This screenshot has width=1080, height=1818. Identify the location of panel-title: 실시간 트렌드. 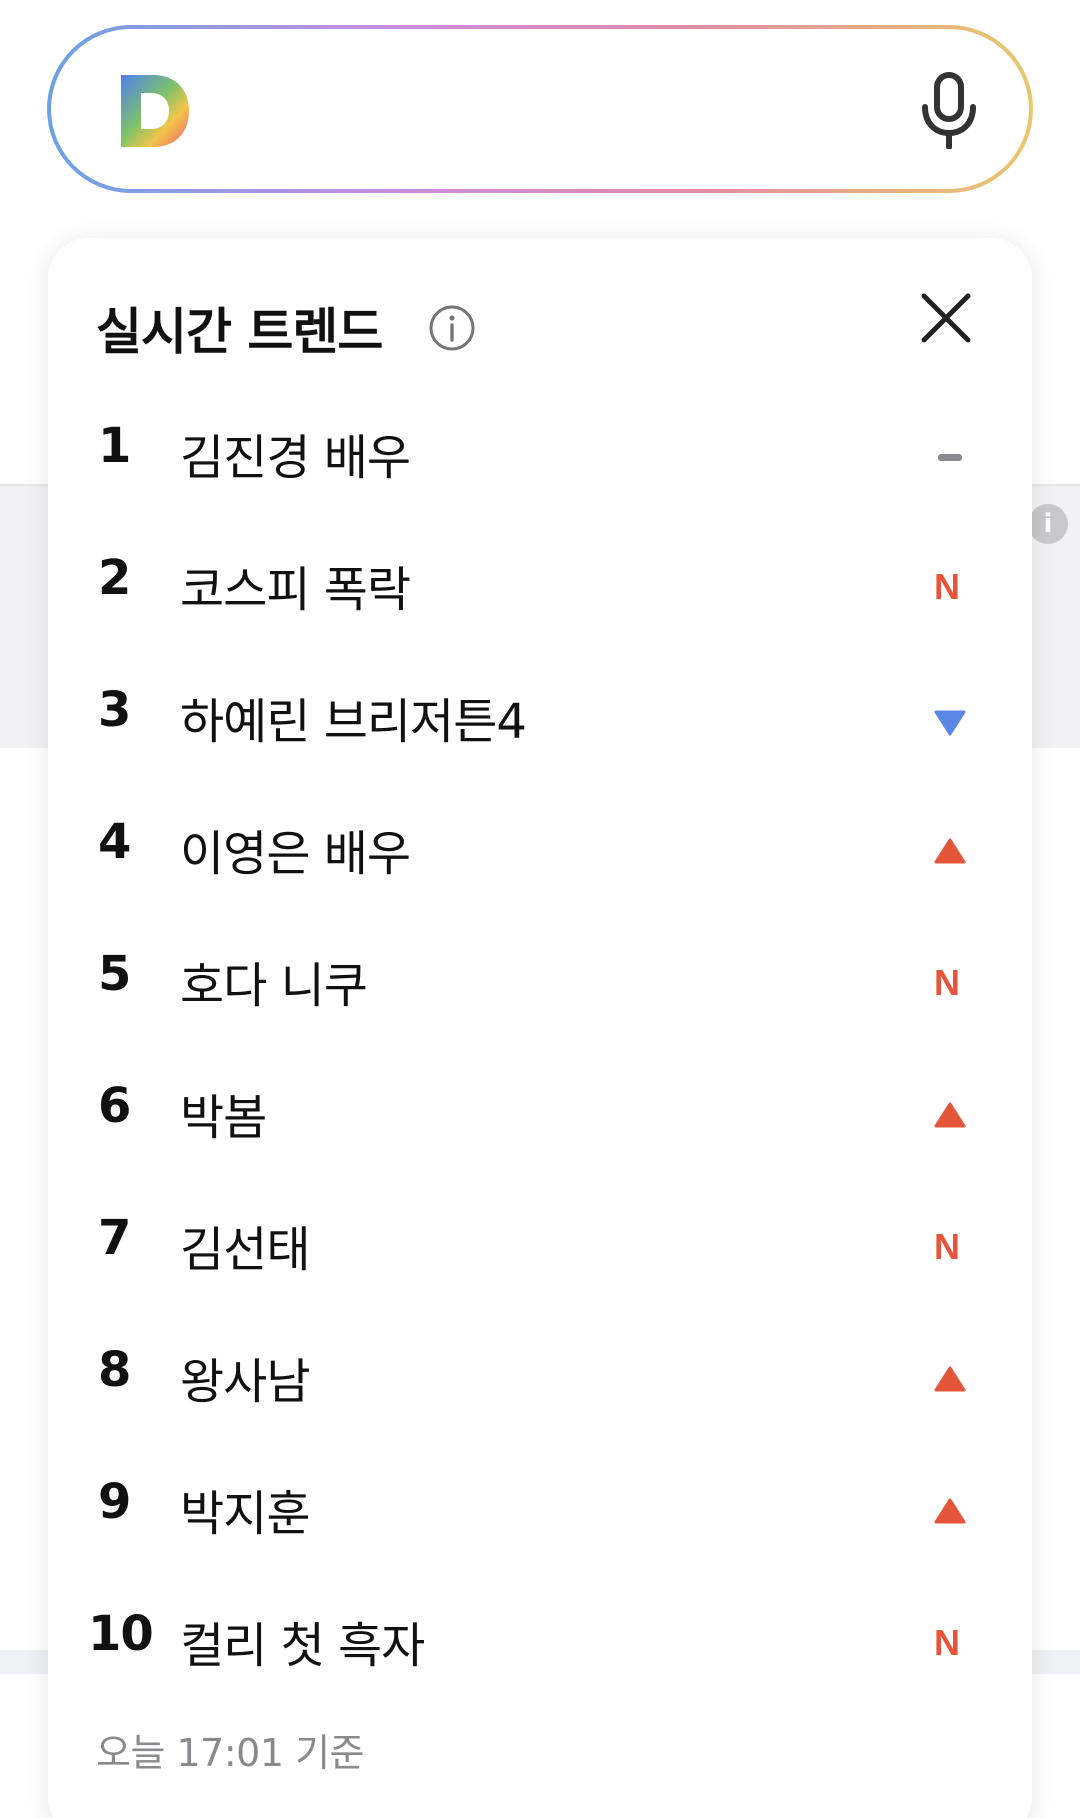
(239, 332).